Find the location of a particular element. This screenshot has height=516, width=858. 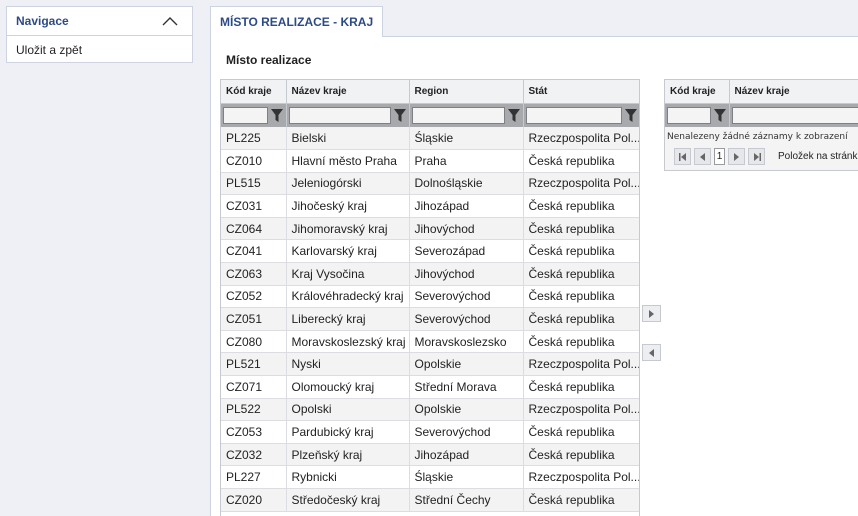

prev-page-button is located at coordinates (702, 156).